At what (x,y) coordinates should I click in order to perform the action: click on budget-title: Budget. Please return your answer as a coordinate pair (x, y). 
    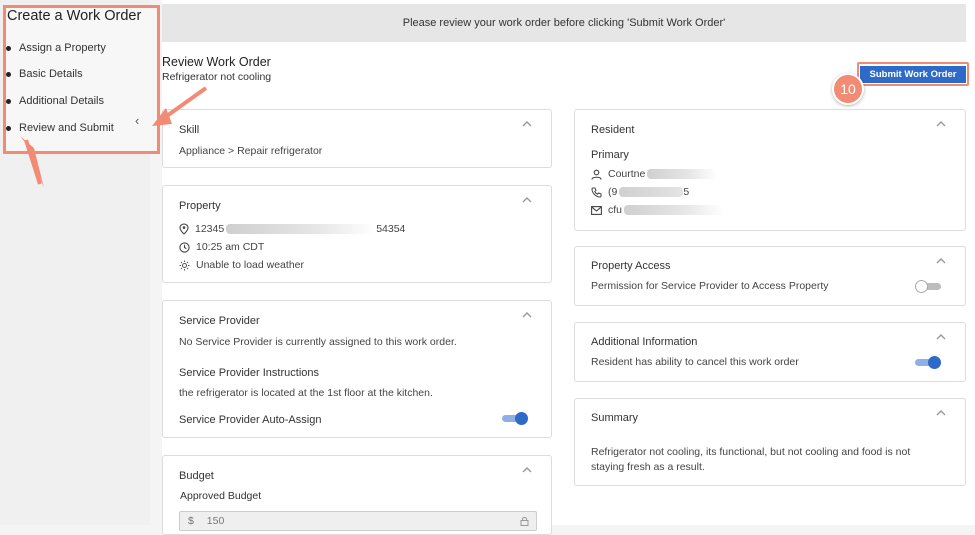
    Looking at the image, I should click on (196, 476).